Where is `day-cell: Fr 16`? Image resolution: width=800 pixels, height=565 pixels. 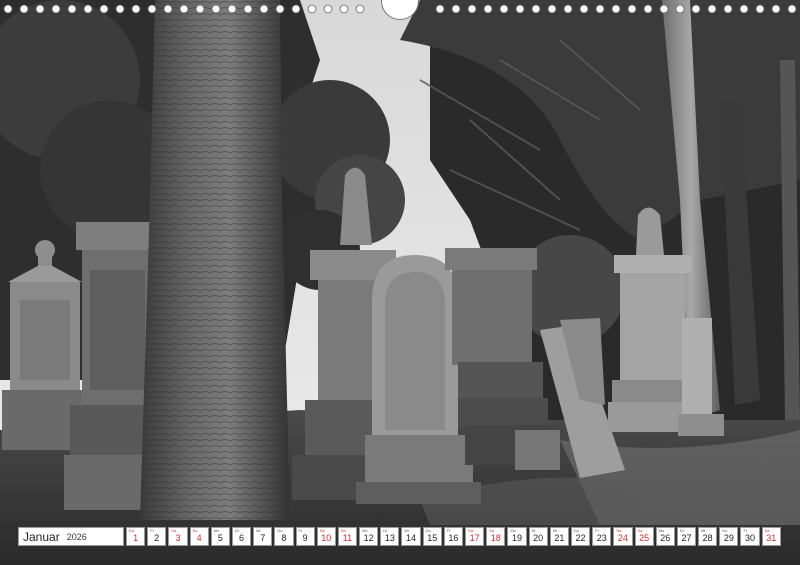 day-cell: Fr 16 is located at coordinates (453, 536).